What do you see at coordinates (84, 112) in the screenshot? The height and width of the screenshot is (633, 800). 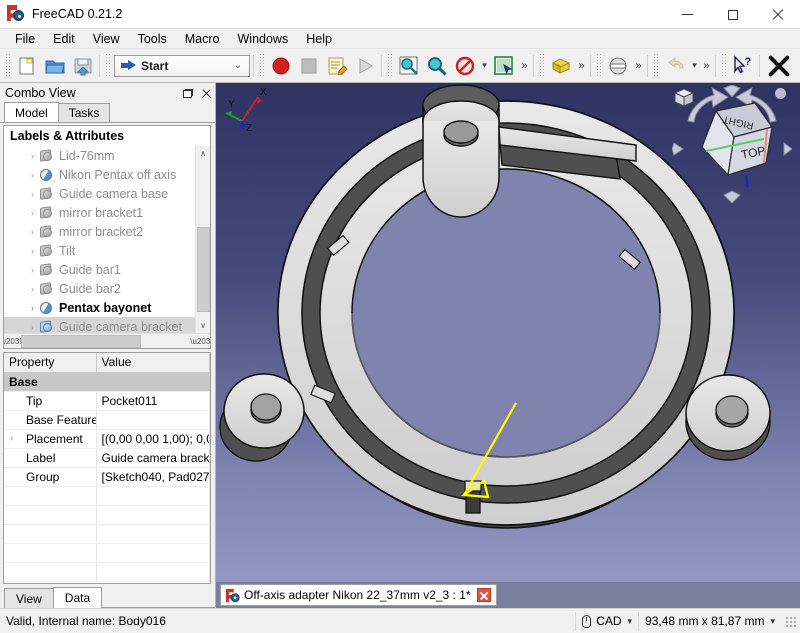 I see `tab-tasks: Tasks` at bounding box center [84, 112].